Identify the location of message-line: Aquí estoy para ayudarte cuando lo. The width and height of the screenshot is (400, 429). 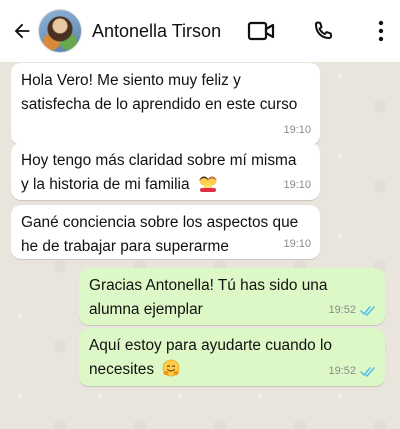
(210, 345).